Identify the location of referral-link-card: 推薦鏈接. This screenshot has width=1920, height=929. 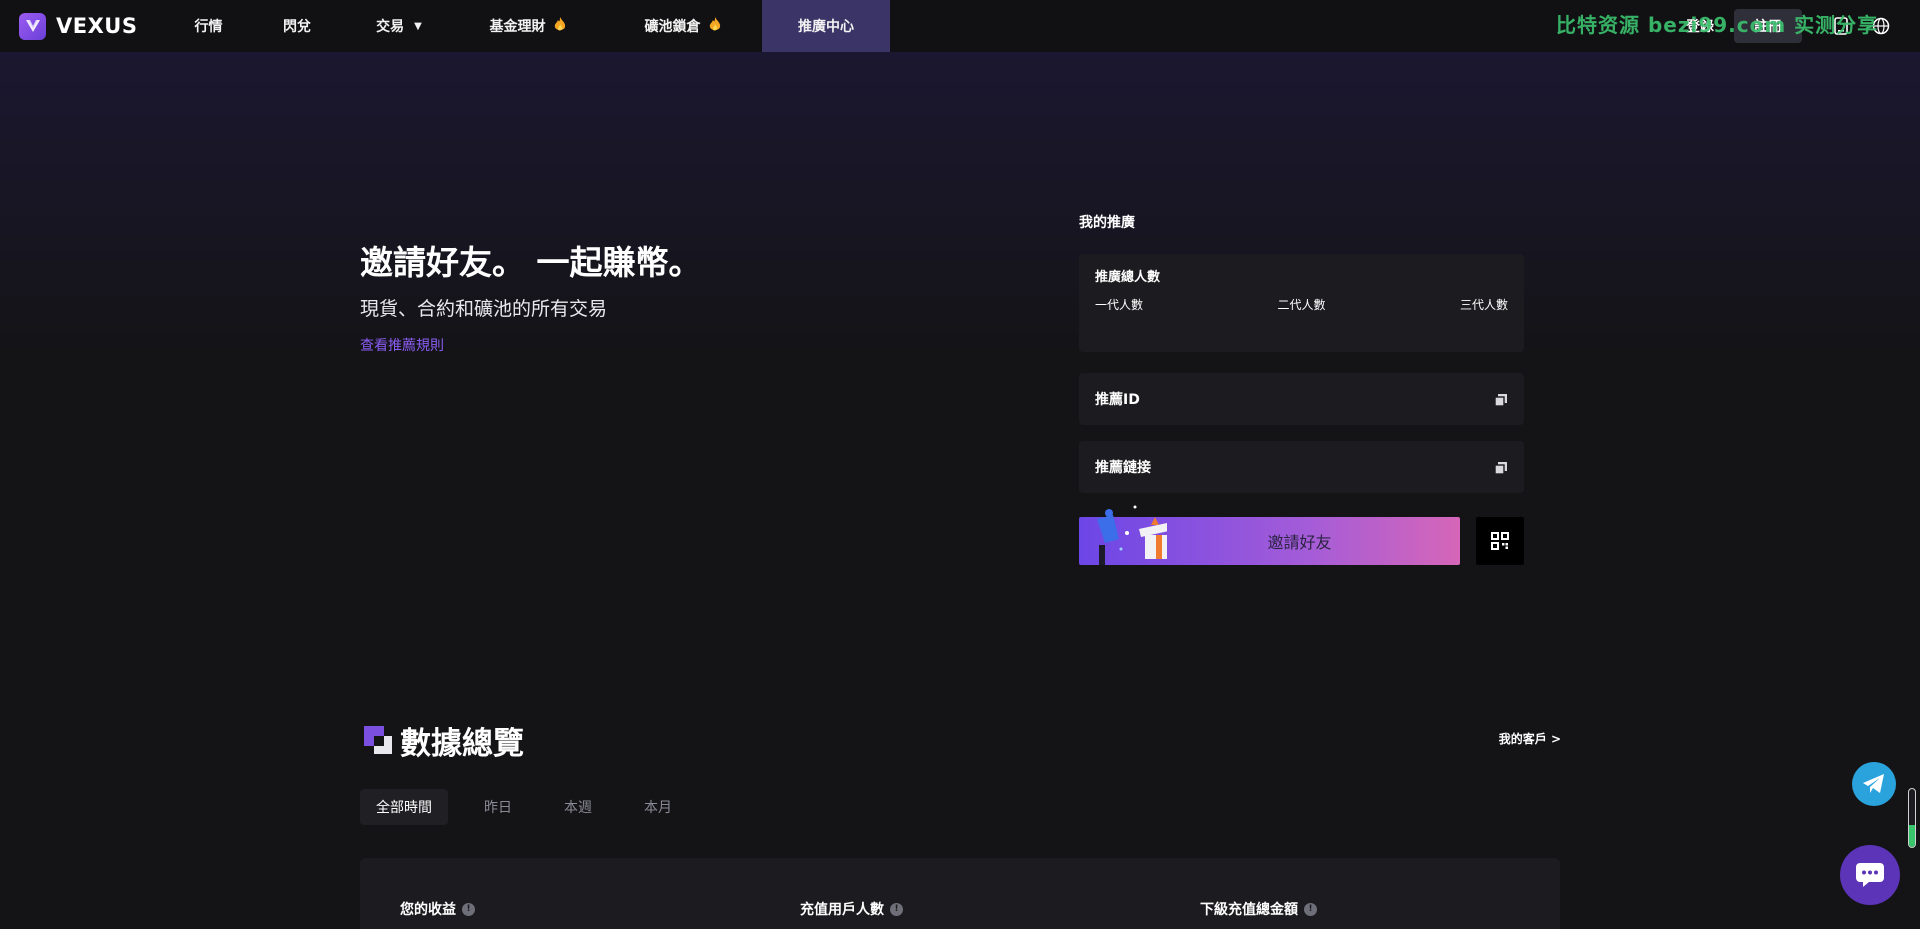
(1301, 467).